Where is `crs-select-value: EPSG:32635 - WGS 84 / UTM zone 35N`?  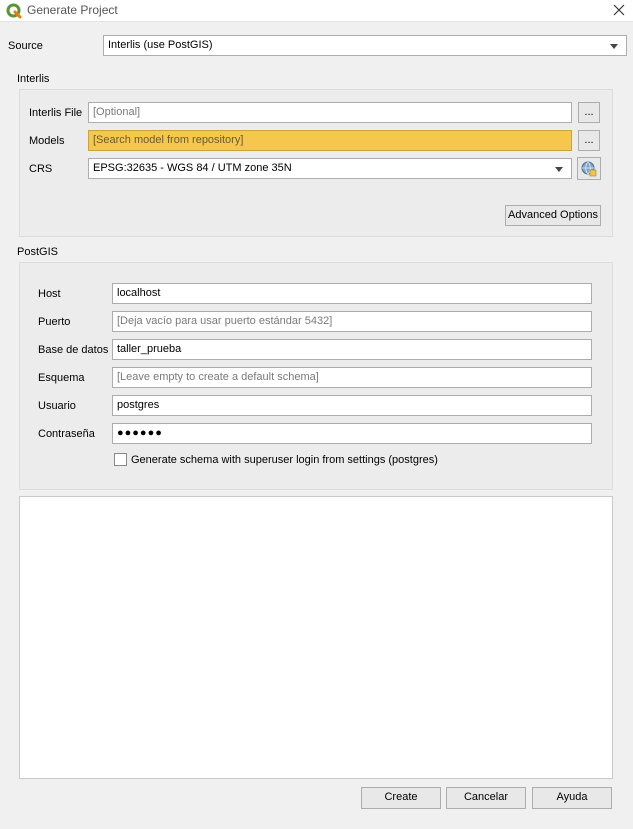
crs-select-value: EPSG:32635 - WGS 84 / UTM zone 35N is located at coordinates (192, 168).